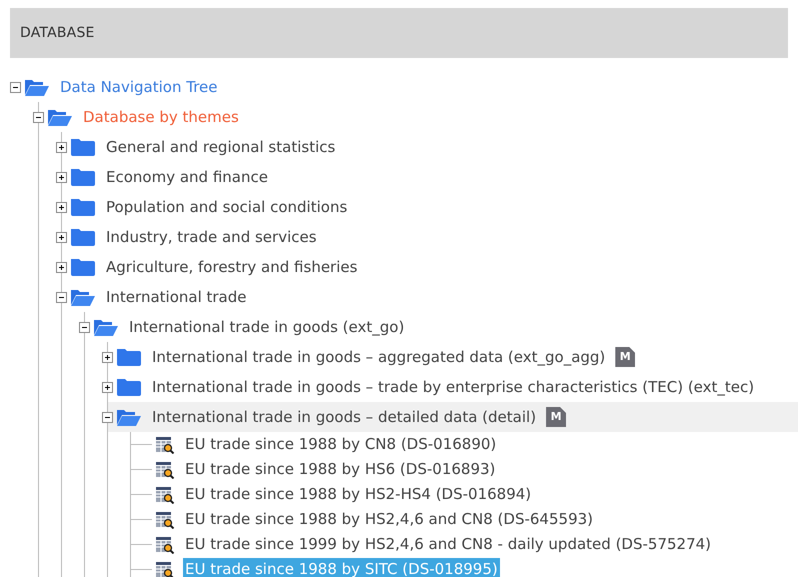 This screenshot has width=798, height=577. Describe the element at coordinates (139, 87) in the screenshot. I see `tree-item-label: Data Navigation Tree` at that location.